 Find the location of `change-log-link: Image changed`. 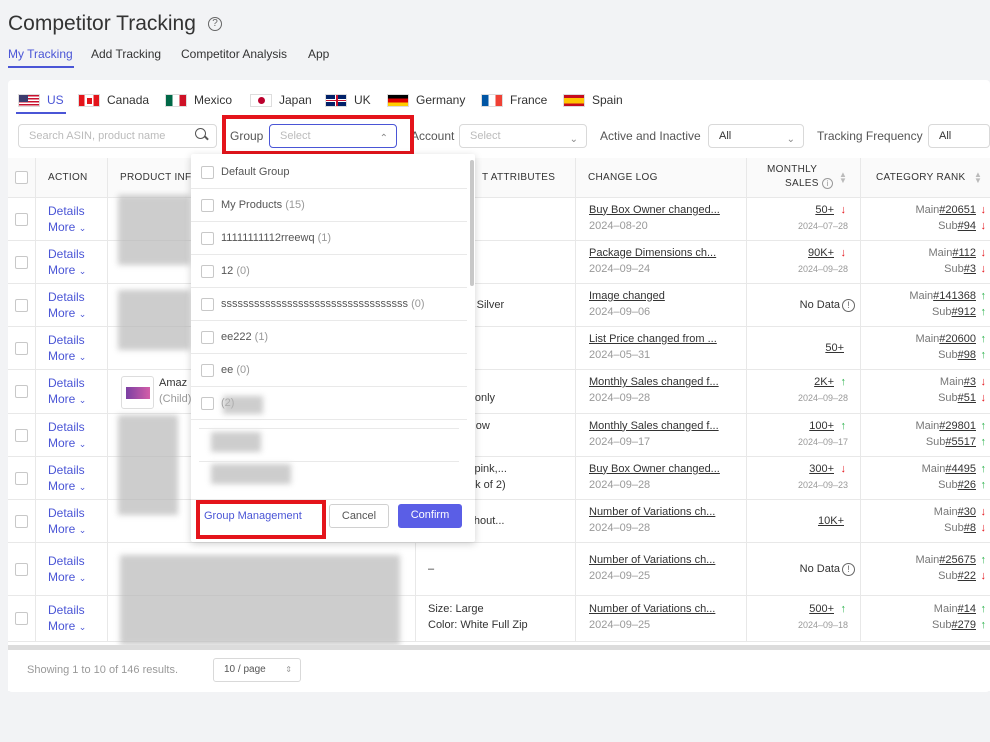

change-log-link: Image changed is located at coordinates (627, 296).